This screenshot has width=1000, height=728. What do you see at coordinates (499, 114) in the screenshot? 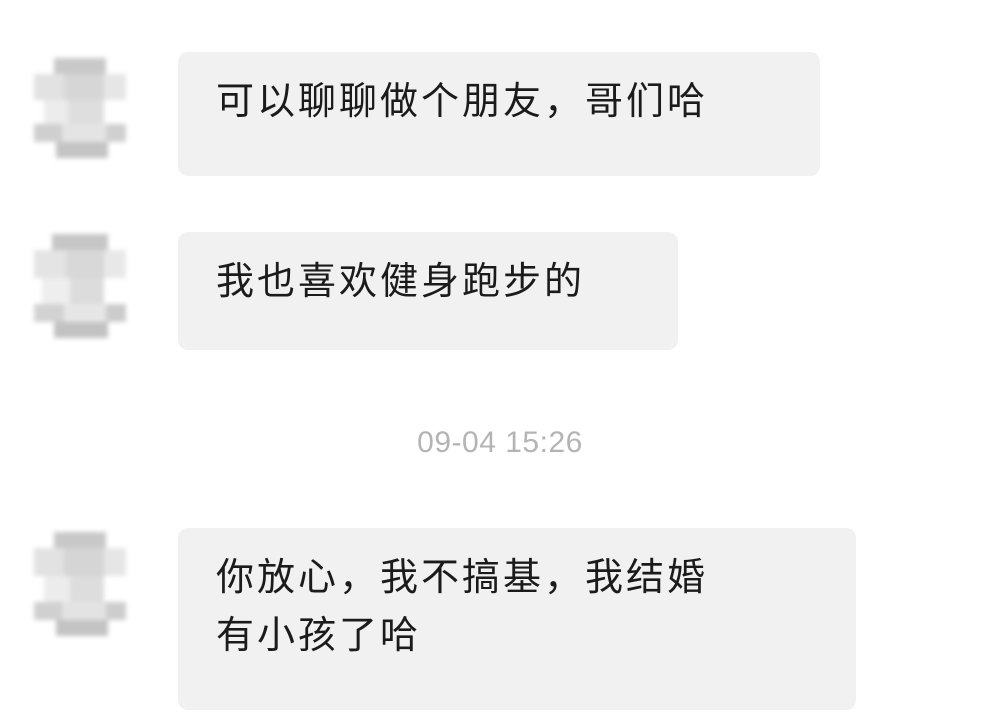
I see `message-bubble: 可以聊聊做个朋友，哥们哈` at bounding box center [499, 114].